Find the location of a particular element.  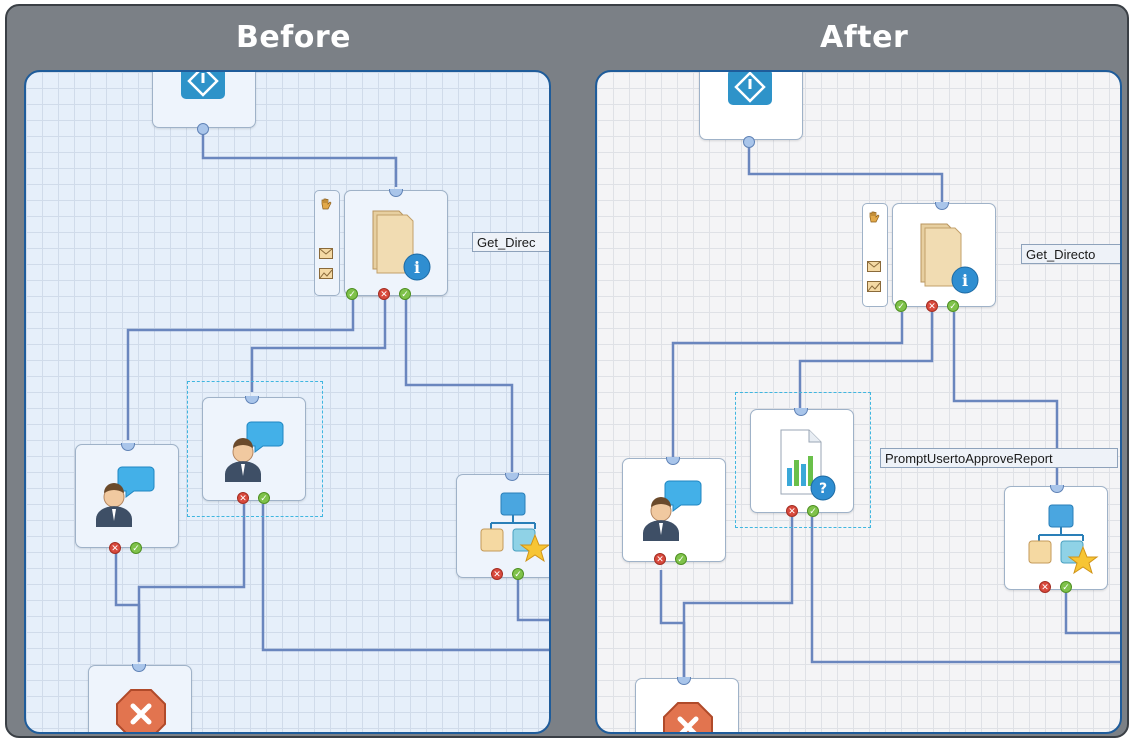

user-prompt-selected-node is located at coordinates (254, 449).